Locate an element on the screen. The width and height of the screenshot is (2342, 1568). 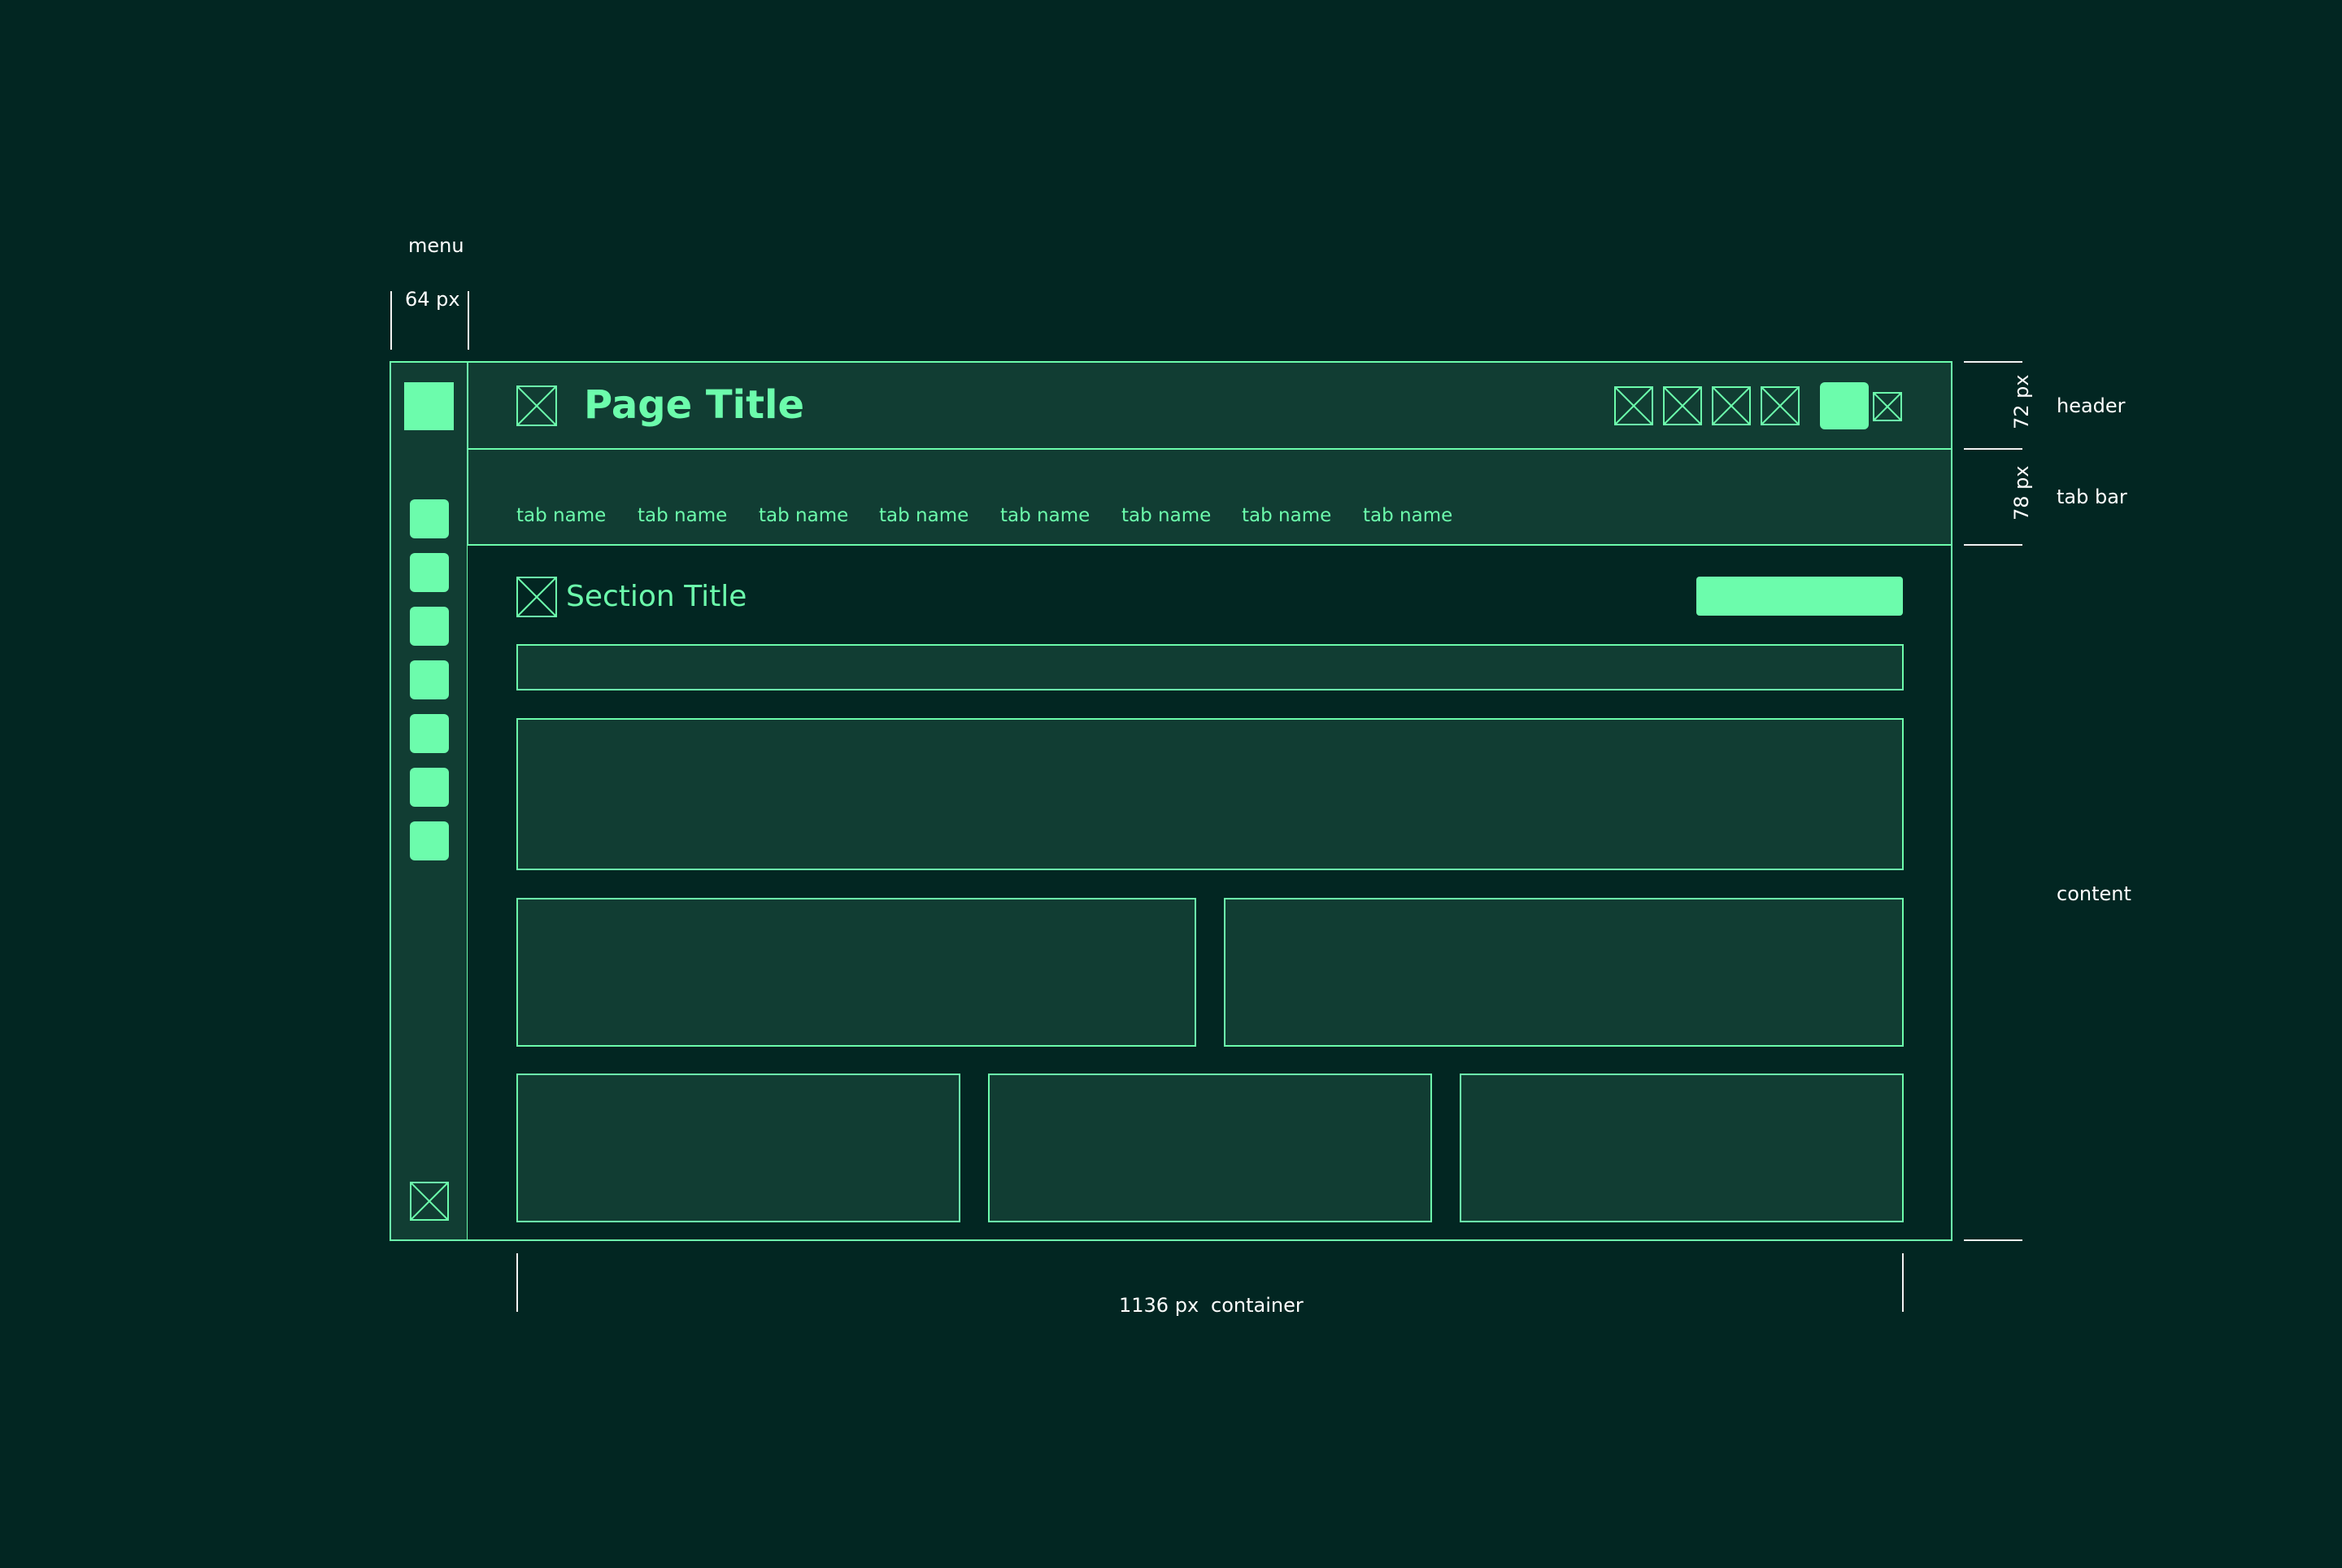
section-title: Section Title is located at coordinates (657, 596).